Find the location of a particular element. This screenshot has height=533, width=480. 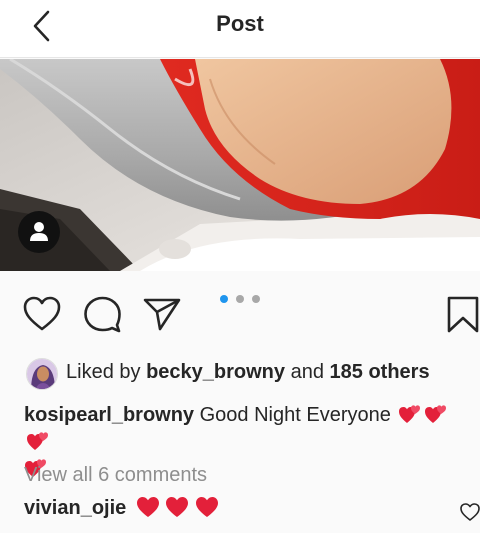

page-title: Post is located at coordinates (240, 23).